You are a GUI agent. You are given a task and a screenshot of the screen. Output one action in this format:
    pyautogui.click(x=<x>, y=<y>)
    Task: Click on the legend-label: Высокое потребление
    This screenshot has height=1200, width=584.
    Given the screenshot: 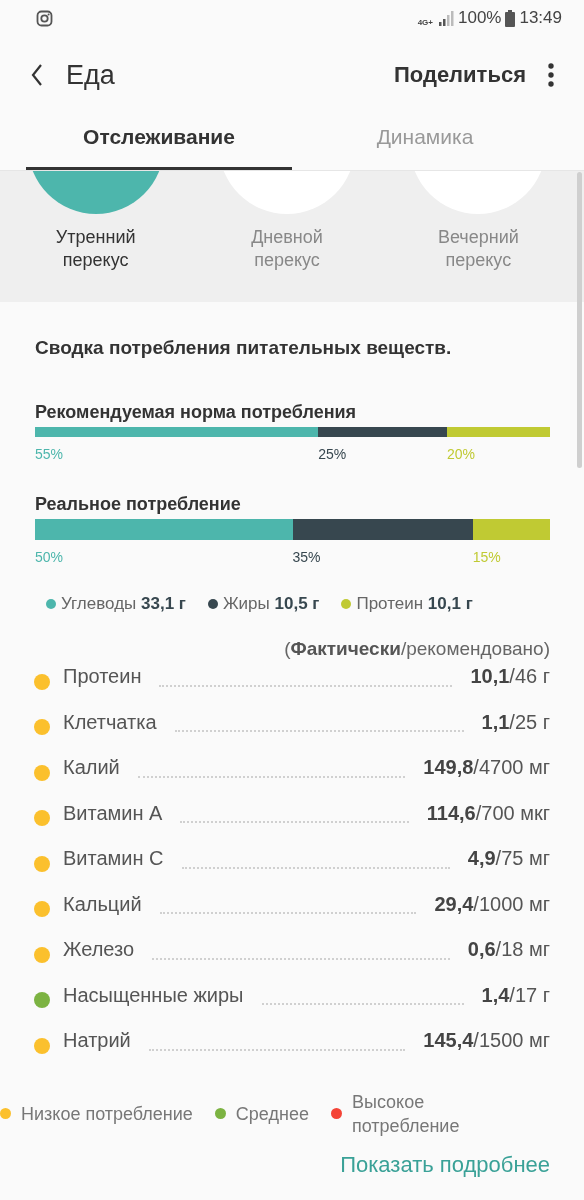 What is the action you would take?
    pyautogui.click(x=406, y=1114)
    